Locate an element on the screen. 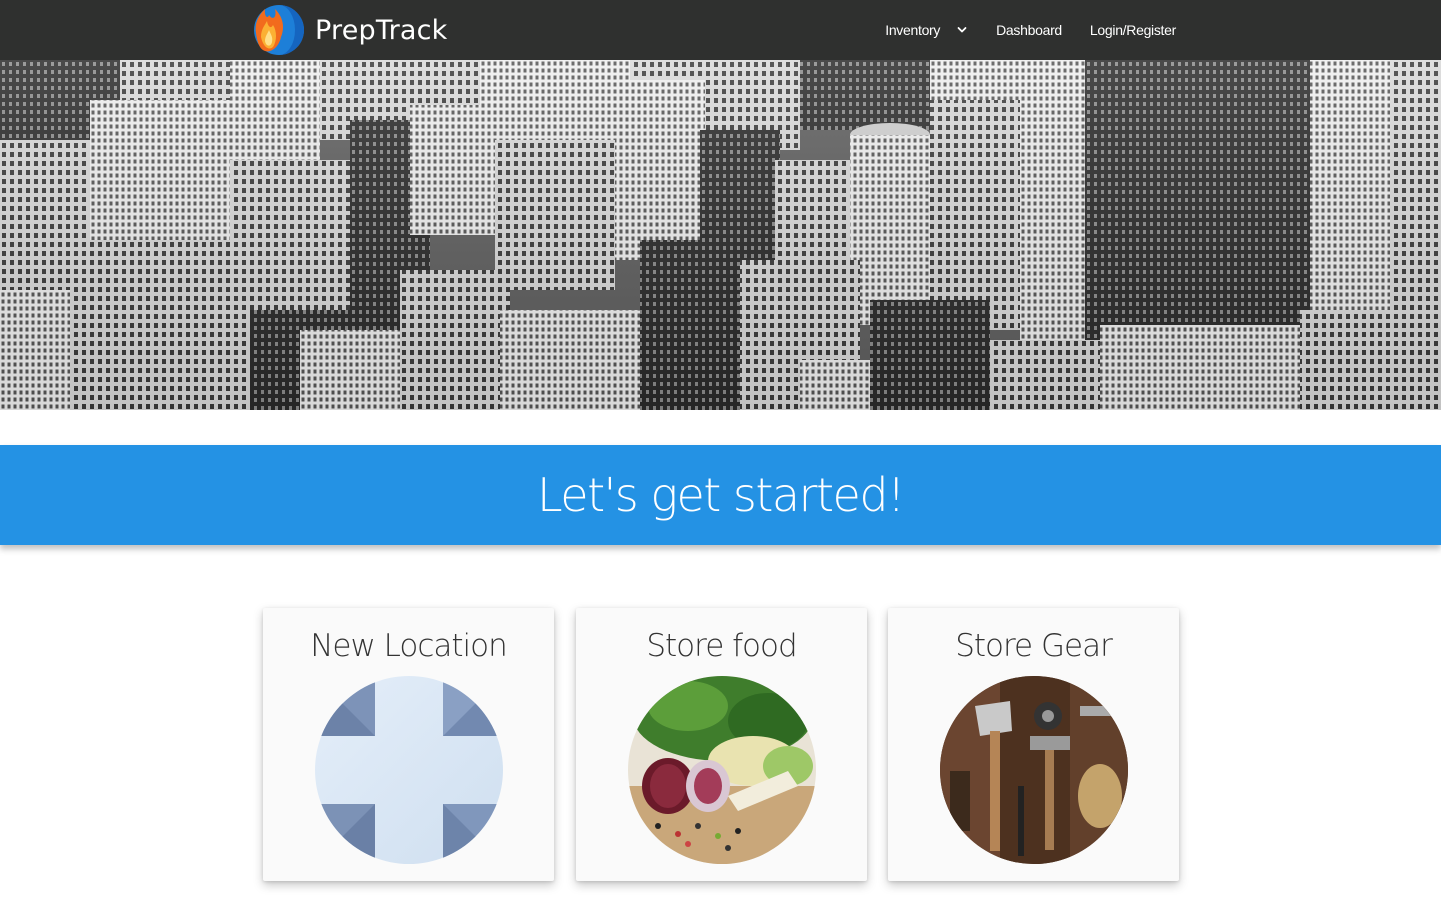  card-store-food: Store food is located at coordinates (721, 744).